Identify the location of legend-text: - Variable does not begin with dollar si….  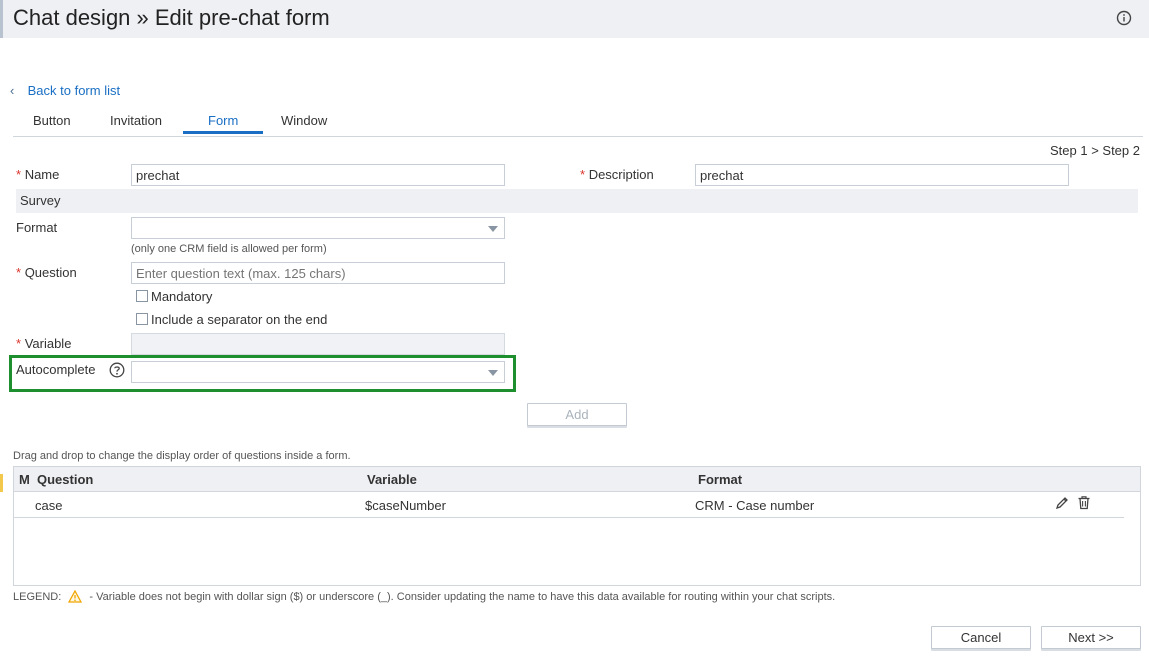
(462, 597).